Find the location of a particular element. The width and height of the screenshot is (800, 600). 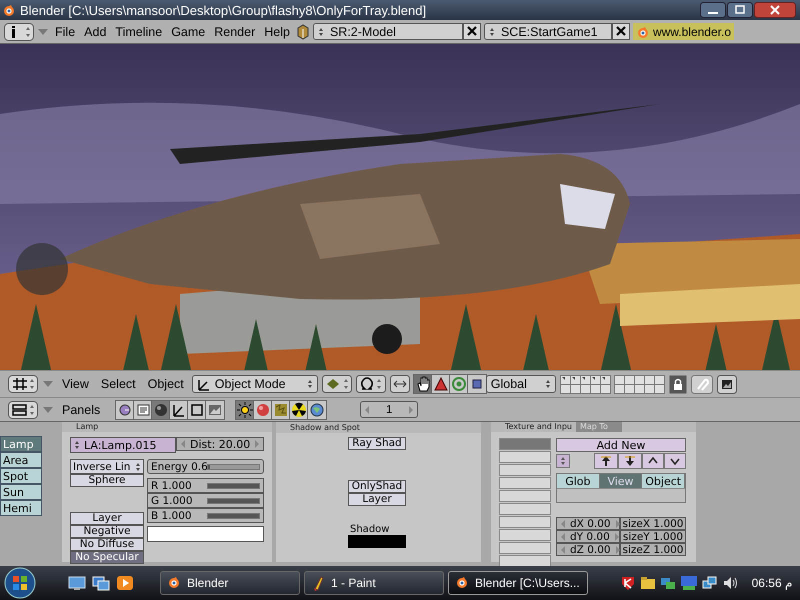

copy-up-icon is located at coordinates (606, 461).